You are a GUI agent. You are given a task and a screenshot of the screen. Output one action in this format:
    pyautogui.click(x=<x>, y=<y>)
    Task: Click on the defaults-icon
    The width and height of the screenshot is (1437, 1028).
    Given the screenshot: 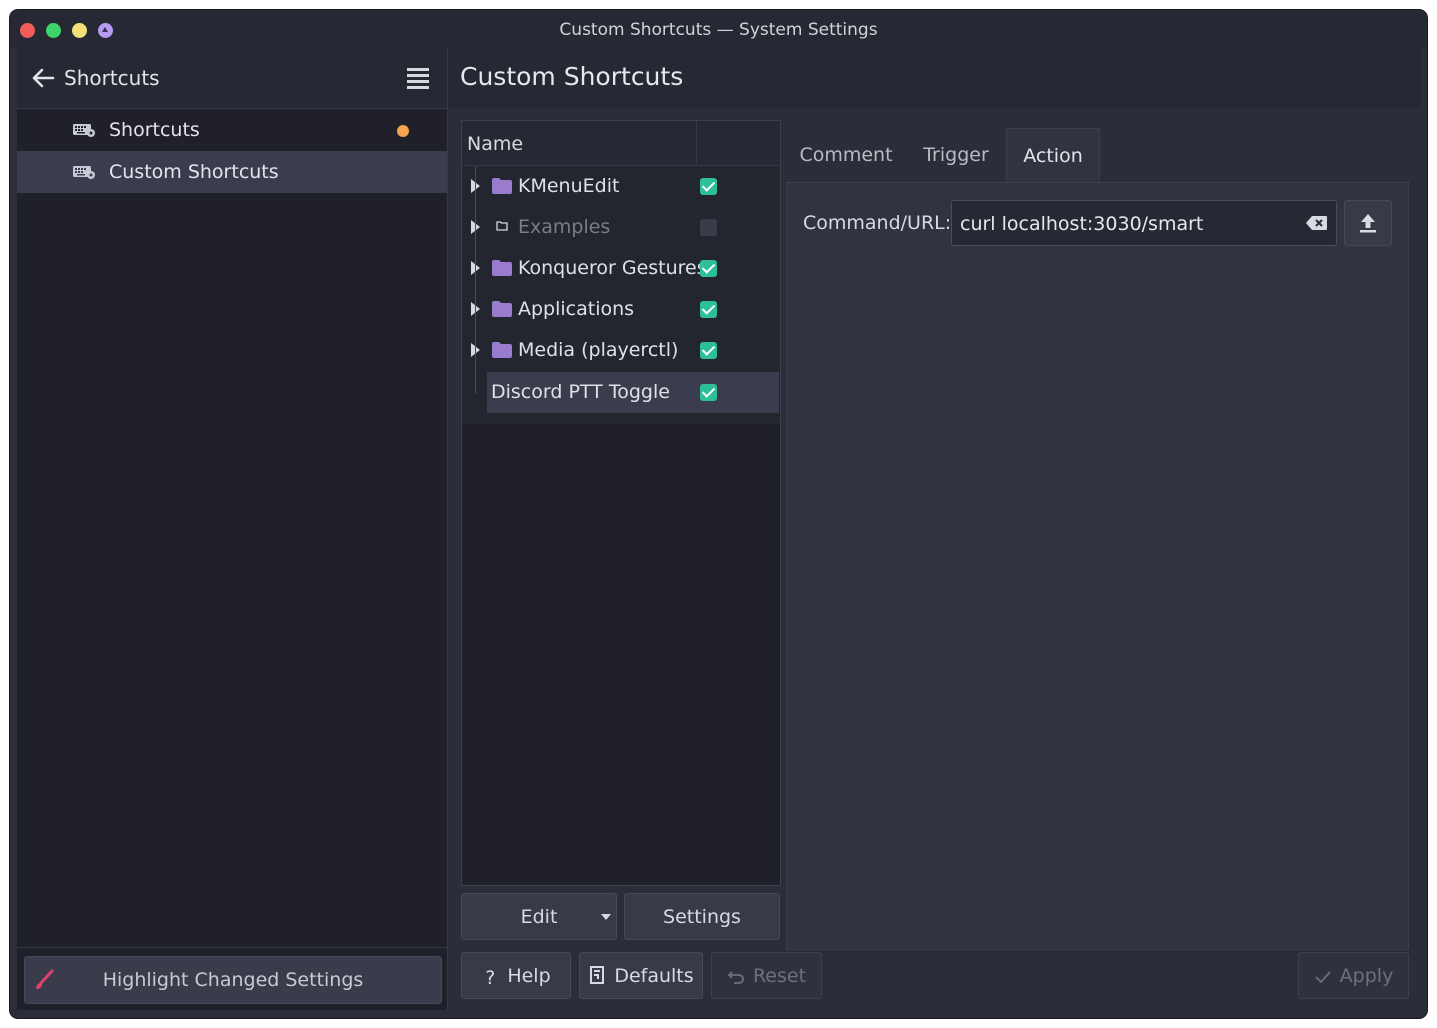 What is the action you would take?
    pyautogui.click(x=597, y=975)
    